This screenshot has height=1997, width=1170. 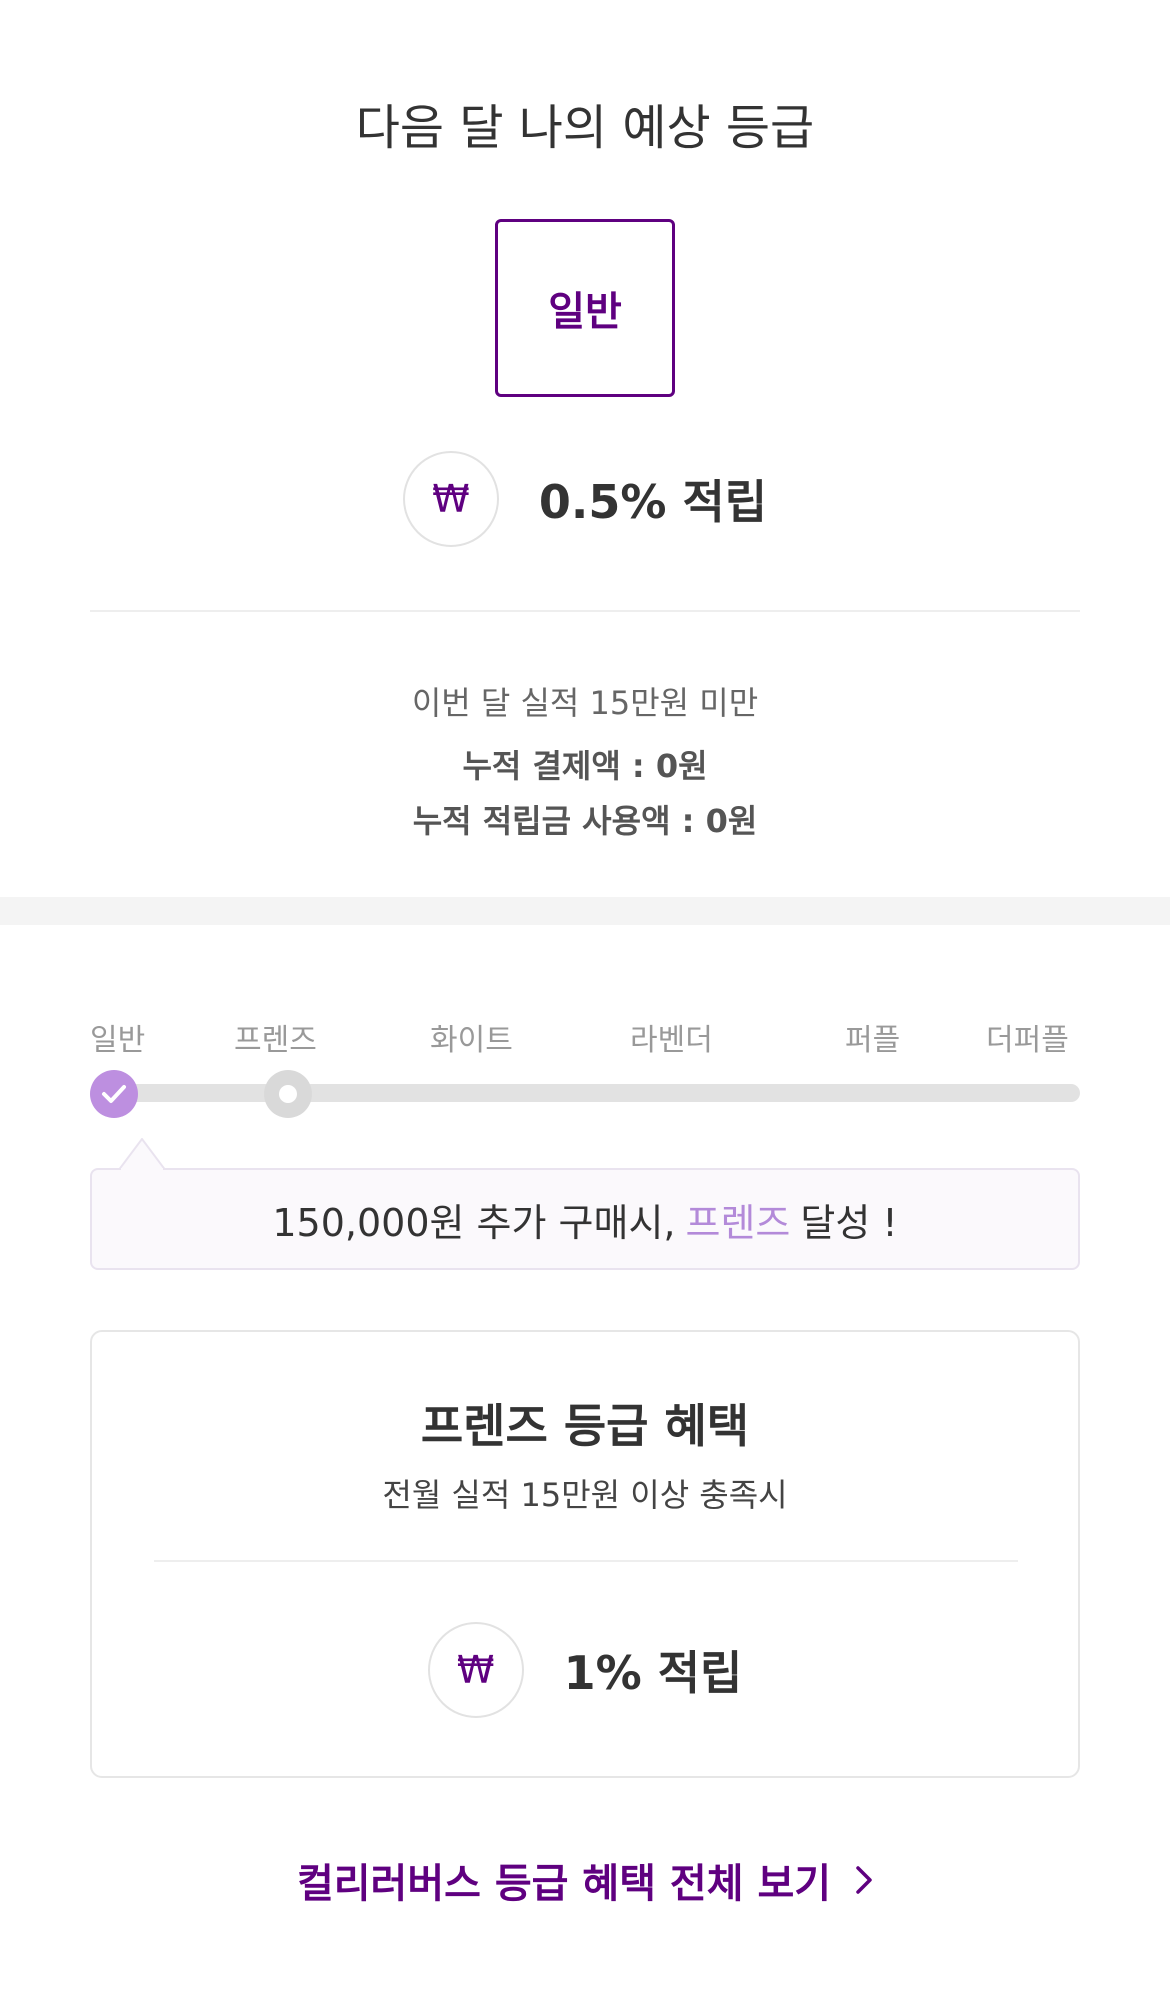 I want to click on message-prefix: 150,000원 추가 구매시,, so click(x=474, y=1222).